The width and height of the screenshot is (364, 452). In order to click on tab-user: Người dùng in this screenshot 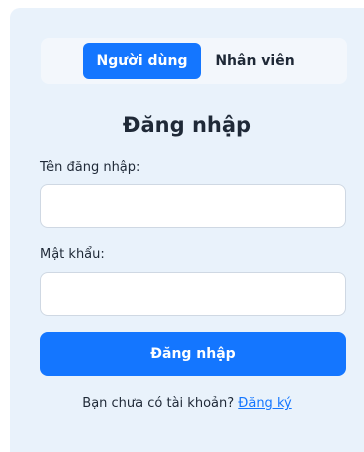, I will do `click(142, 61)`.